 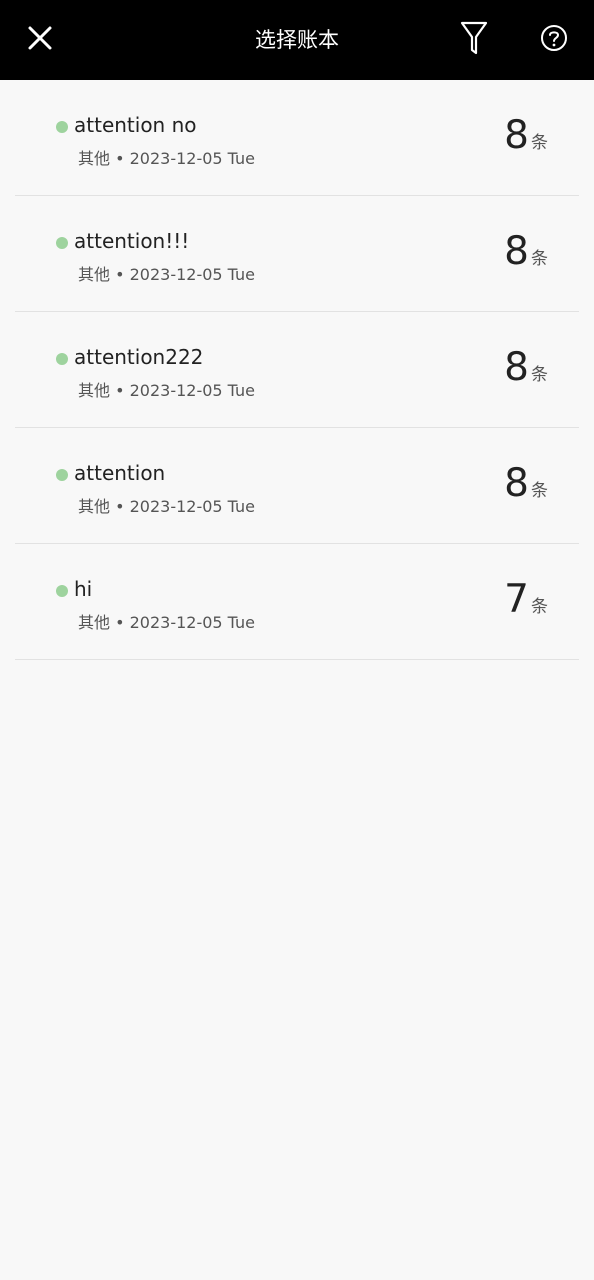 I want to click on record-count: 7 条, so click(x=526, y=599).